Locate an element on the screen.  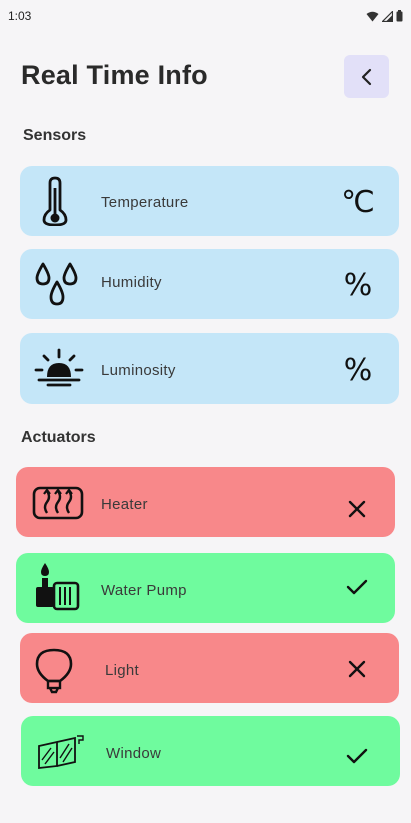
sensor-card-luminosity: Luminosity % is located at coordinates (209, 368).